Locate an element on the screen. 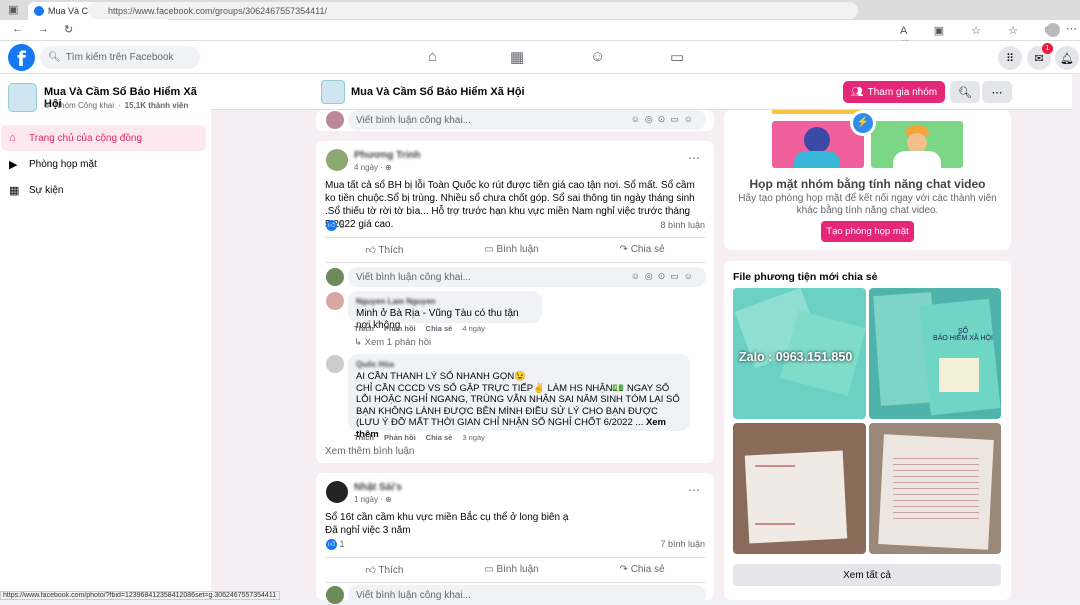  reaction-count: 1 is located at coordinates (342, 544).